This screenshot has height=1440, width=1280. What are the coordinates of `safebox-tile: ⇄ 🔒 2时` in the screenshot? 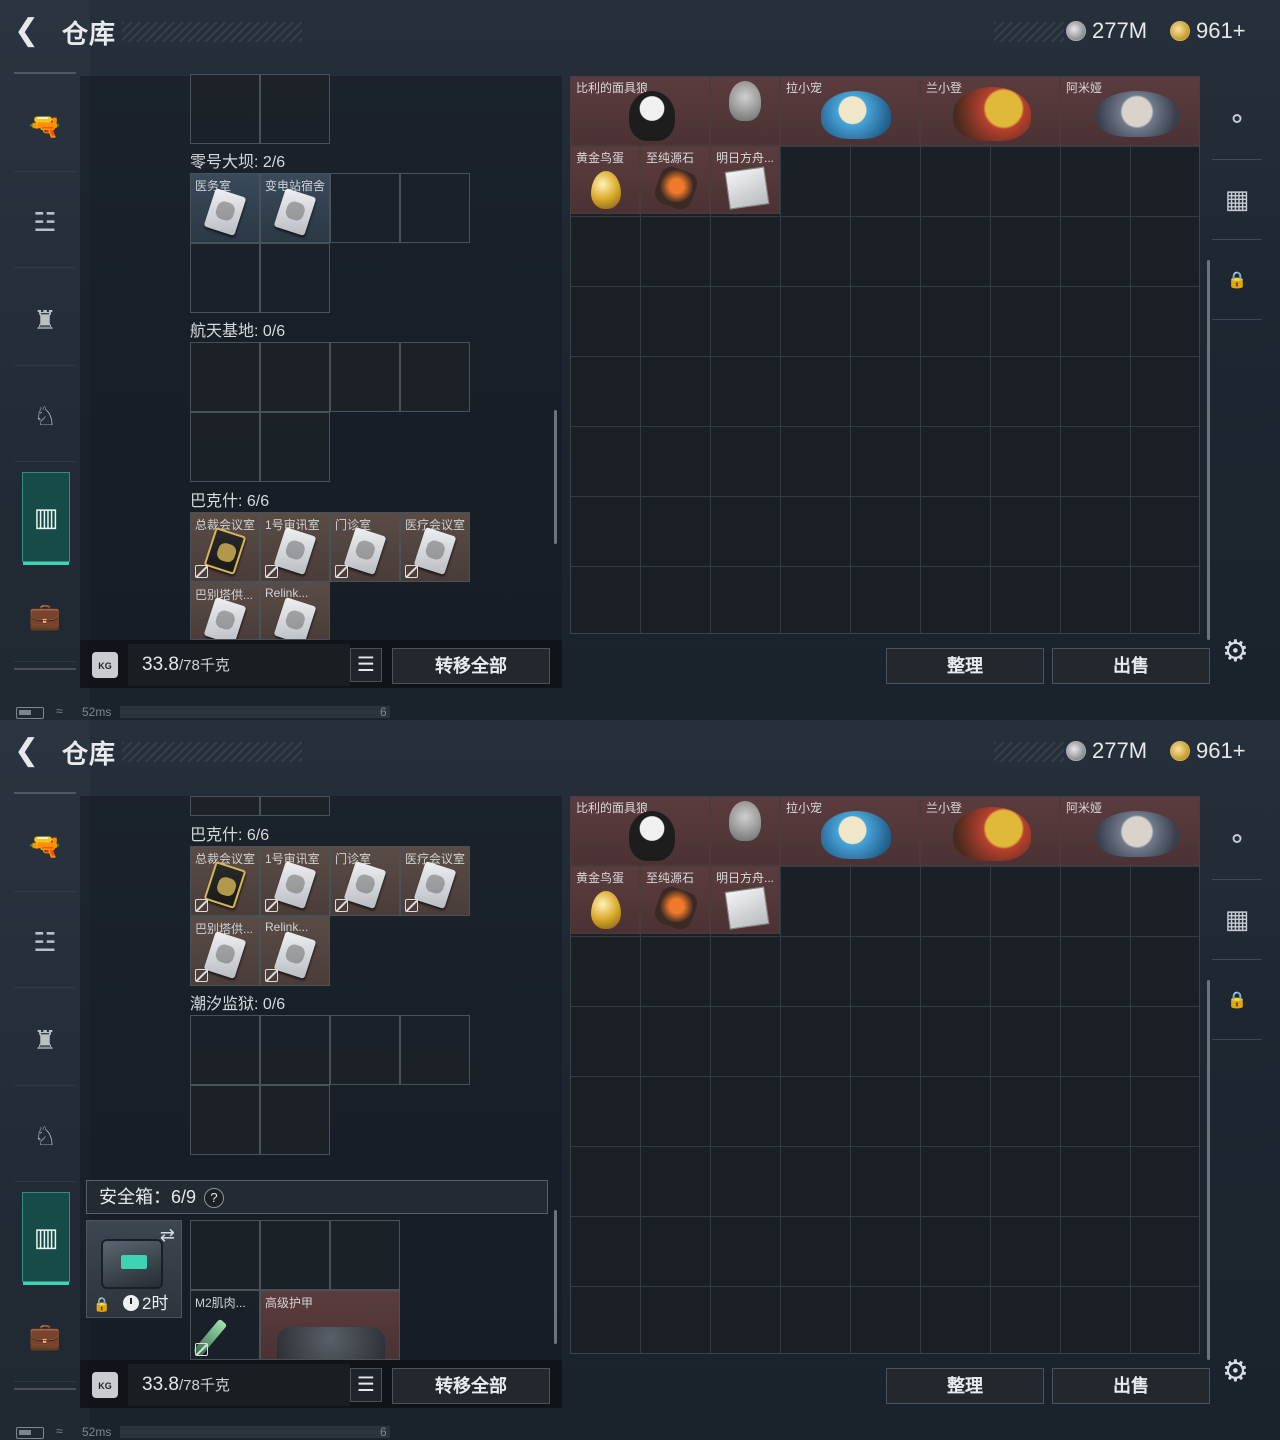 It's located at (134, 1269).